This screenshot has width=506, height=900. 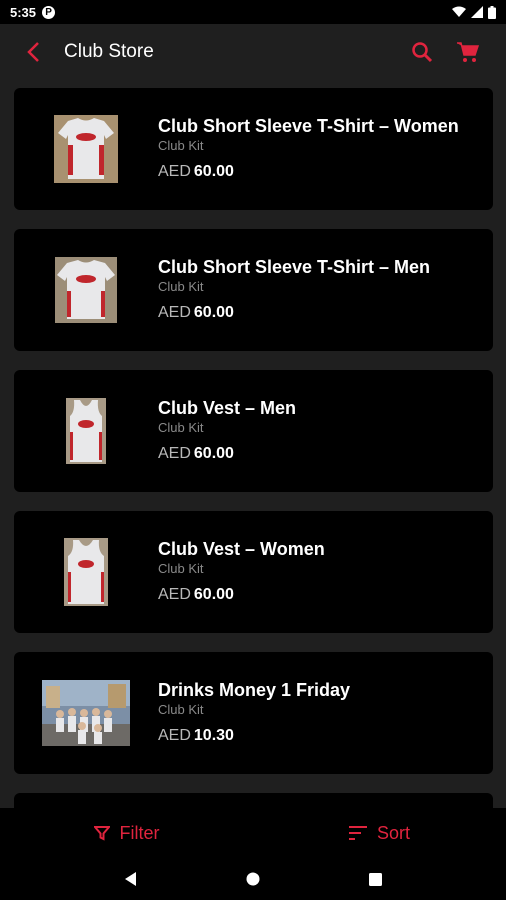 I want to click on filter-icon, so click(x=101, y=833).